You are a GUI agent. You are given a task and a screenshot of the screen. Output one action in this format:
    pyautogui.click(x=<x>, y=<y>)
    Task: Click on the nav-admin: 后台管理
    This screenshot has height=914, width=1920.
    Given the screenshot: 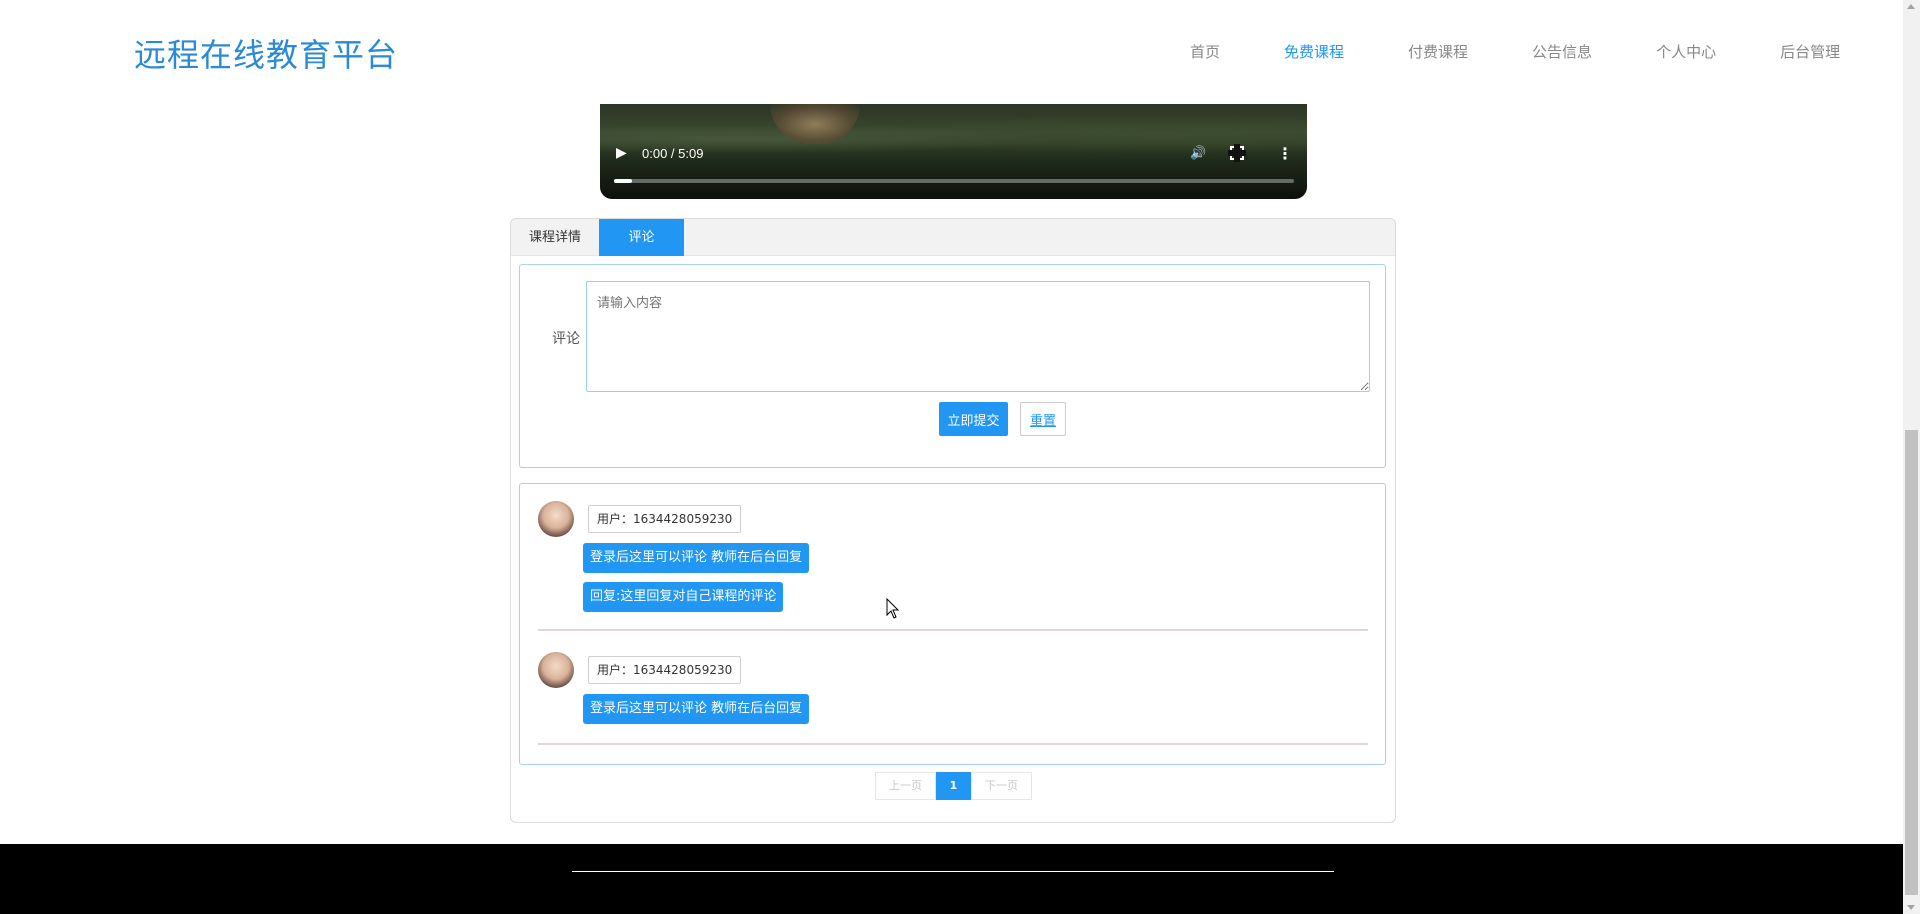 What is the action you would take?
    pyautogui.click(x=1810, y=51)
    